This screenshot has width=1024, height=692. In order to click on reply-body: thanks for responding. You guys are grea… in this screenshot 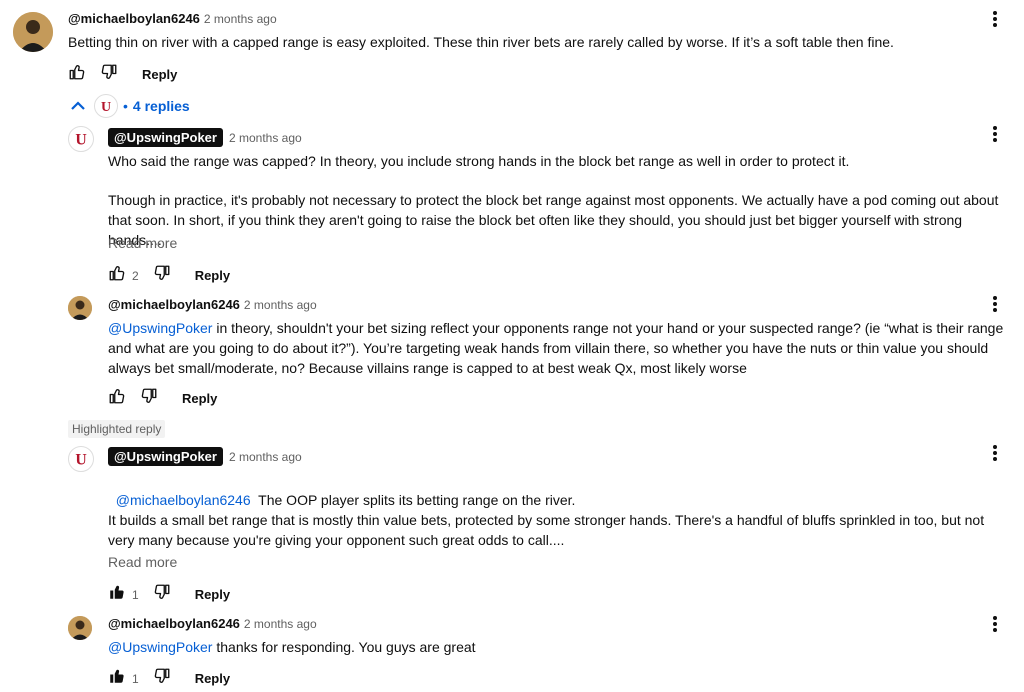, I will do `click(344, 647)`.